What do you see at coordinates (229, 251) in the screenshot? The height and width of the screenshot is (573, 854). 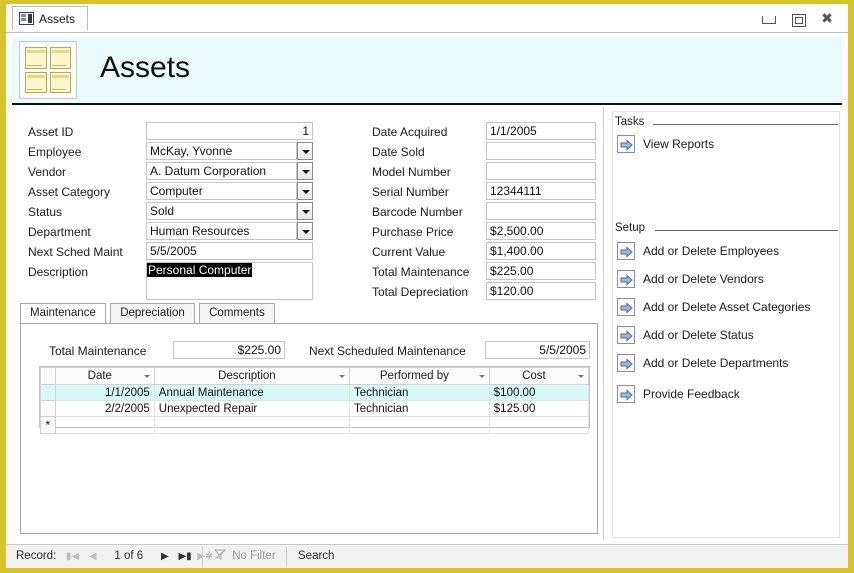 I see `field-next-sched-maint: 5/5/2005` at bounding box center [229, 251].